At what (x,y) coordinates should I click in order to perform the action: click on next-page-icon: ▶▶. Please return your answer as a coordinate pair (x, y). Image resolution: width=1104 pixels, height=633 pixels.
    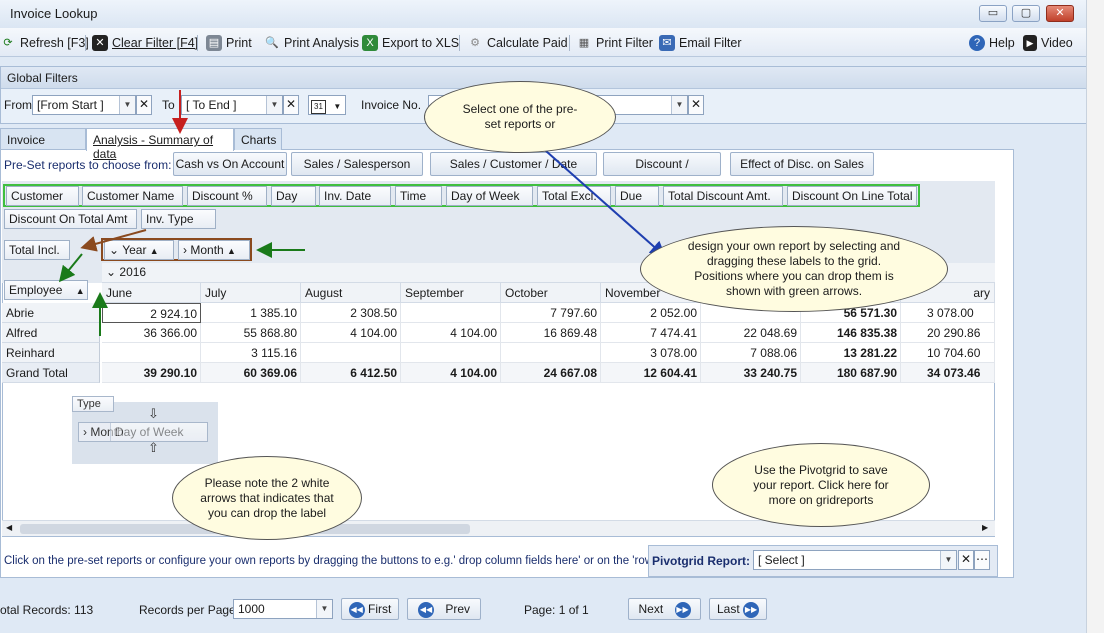
    Looking at the image, I should click on (682, 609).